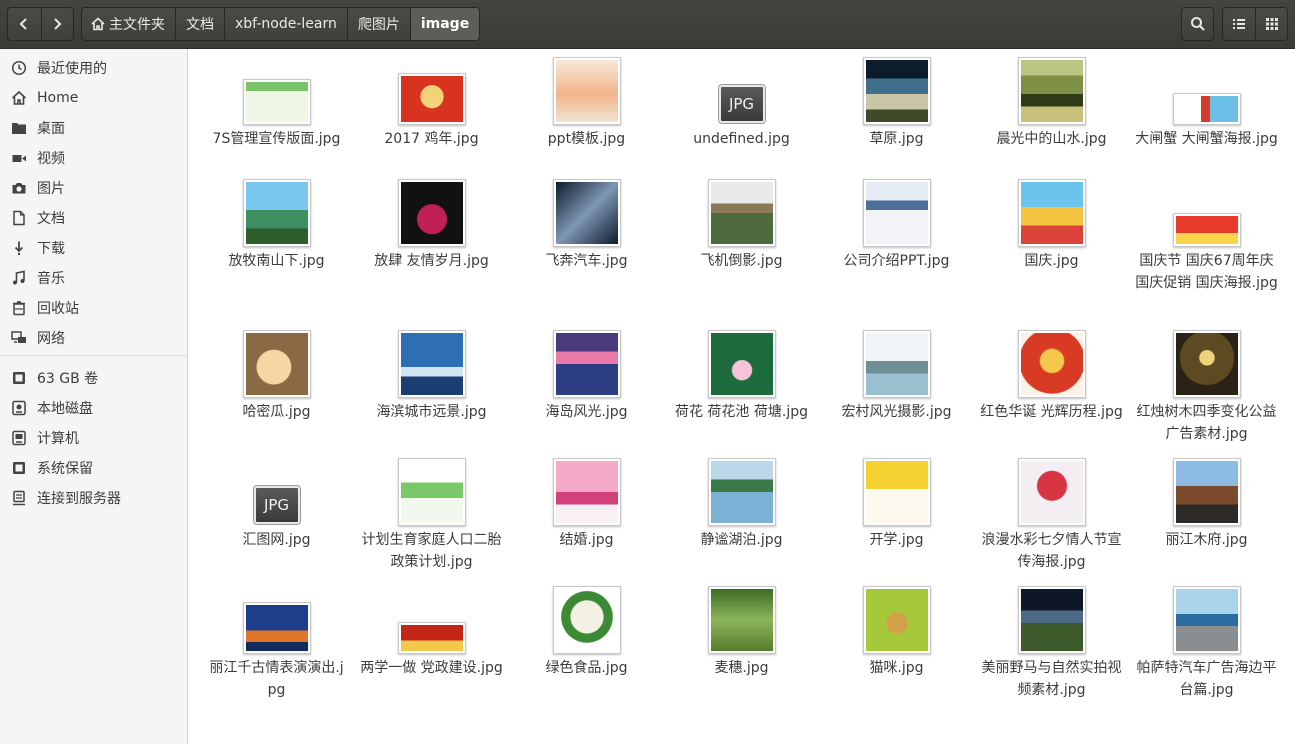  What do you see at coordinates (93, 438) in the screenshot?
I see `sidebar-item-computer: 计算机` at bounding box center [93, 438].